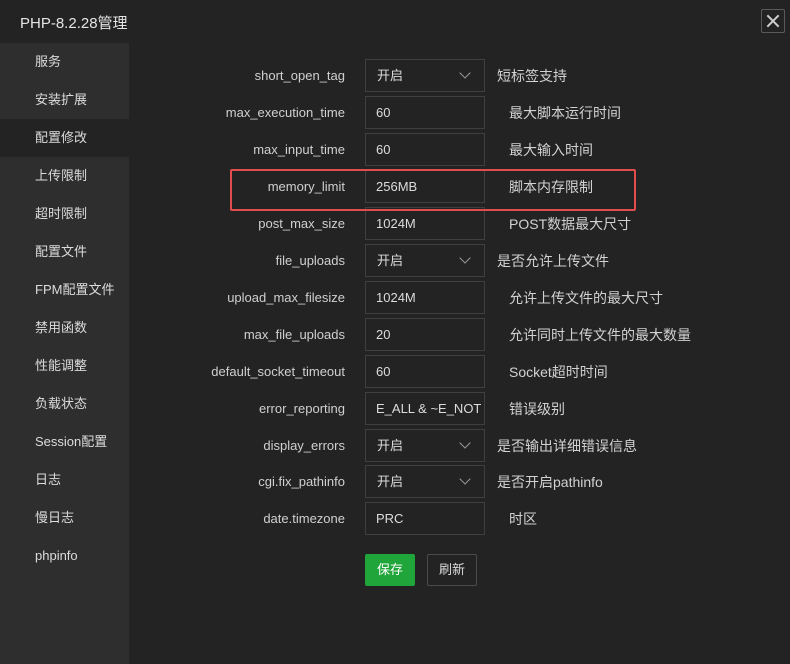 This screenshot has height=664, width=790. I want to click on max-execution-time-input: 60, so click(425, 112).